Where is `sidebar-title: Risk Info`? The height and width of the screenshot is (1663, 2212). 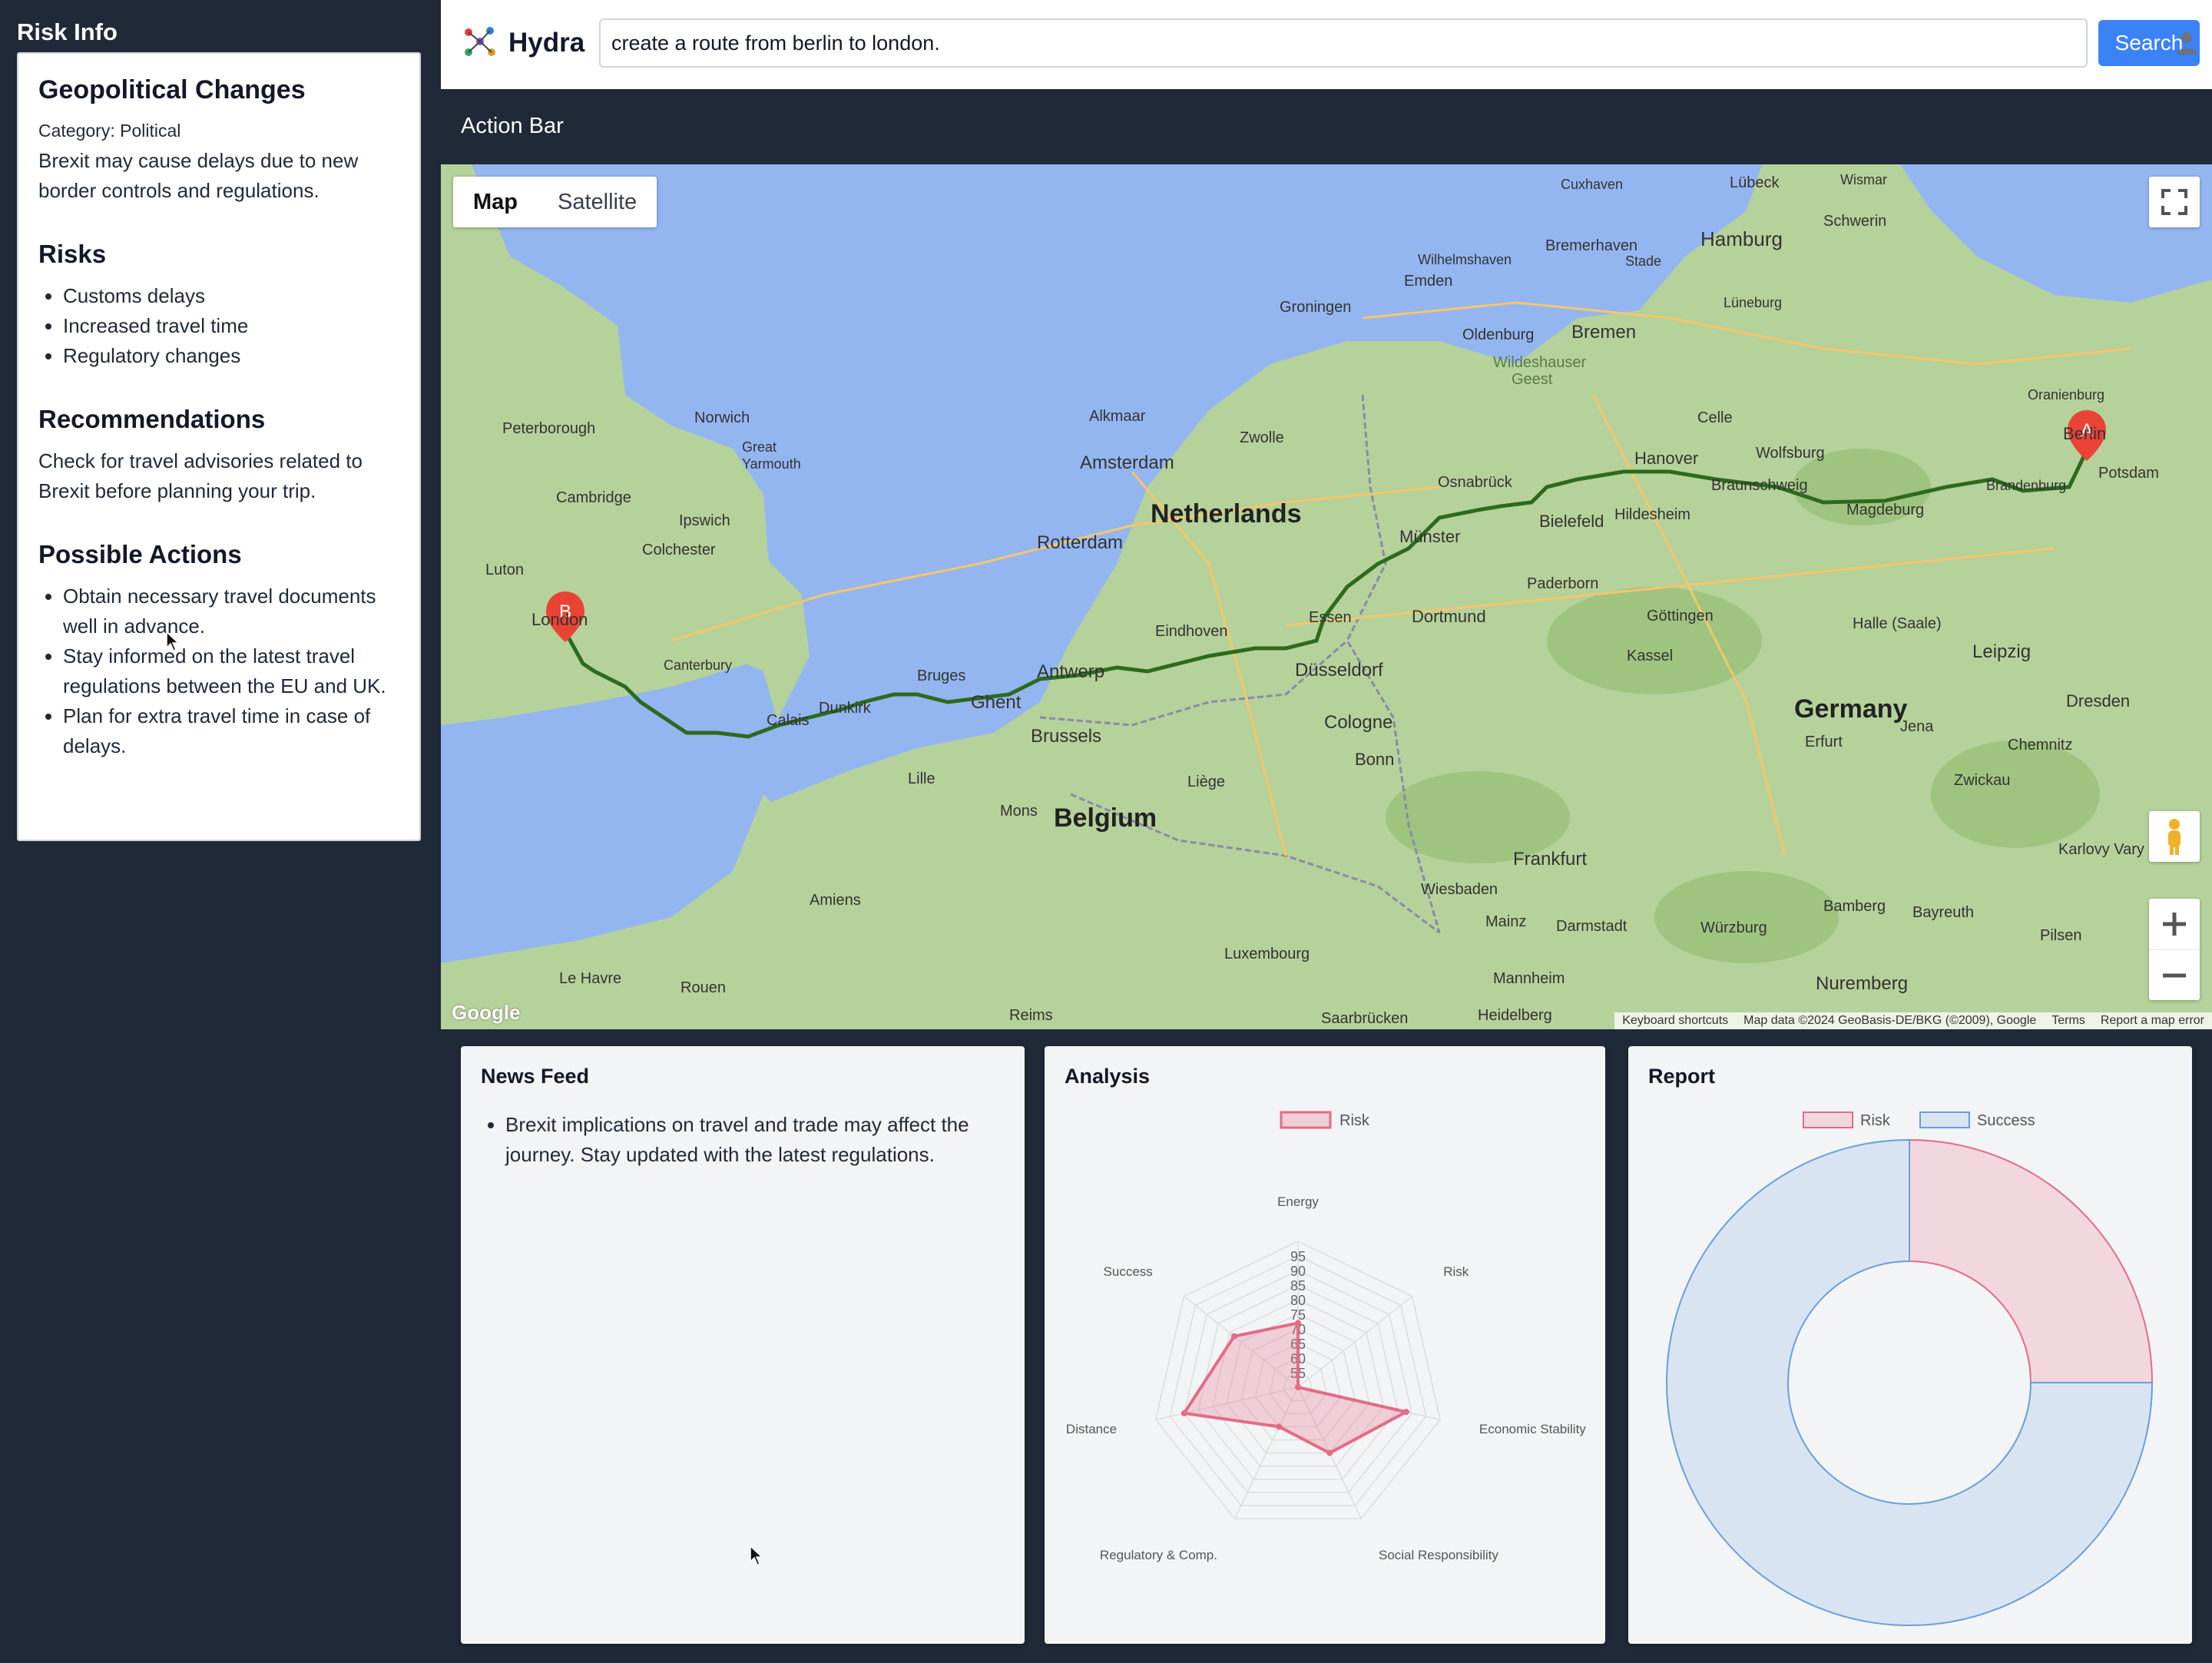
sidebar-title: Risk Info is located at coordinates (67, 32).